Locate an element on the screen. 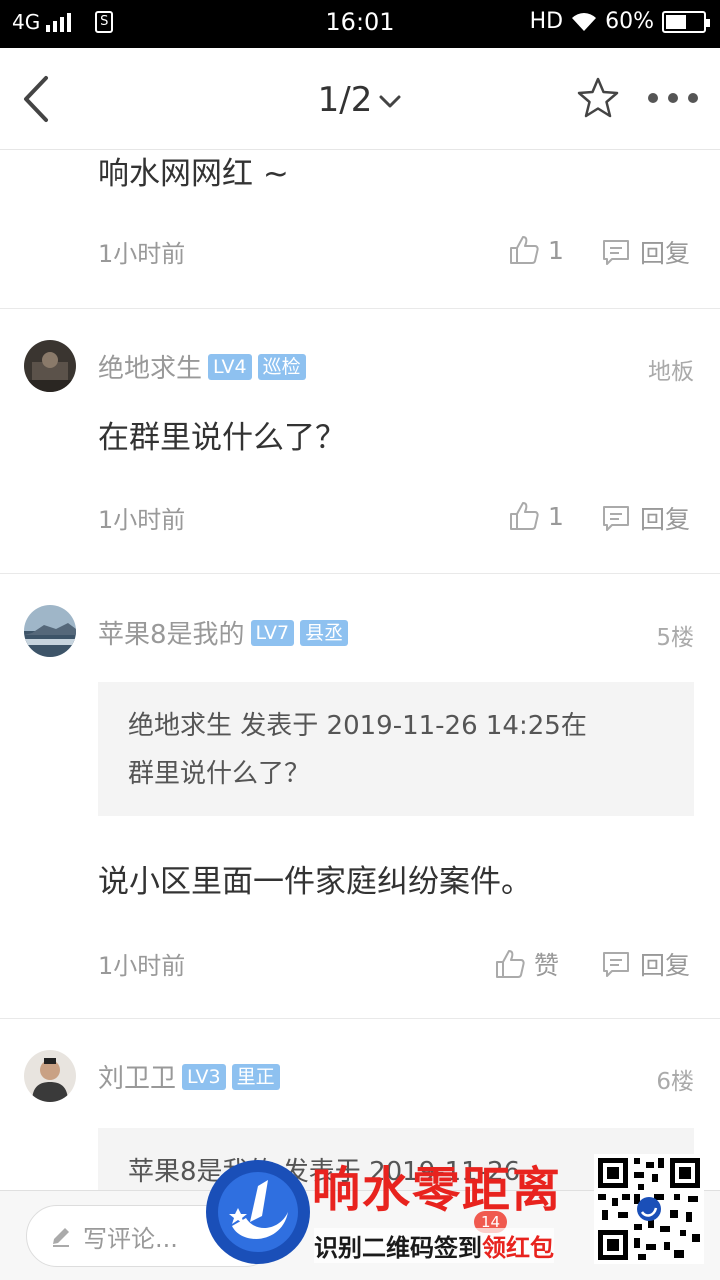 The image size is (720, 1280). quote-line: 群里说什么了？ is located at coordinates (219, 774).